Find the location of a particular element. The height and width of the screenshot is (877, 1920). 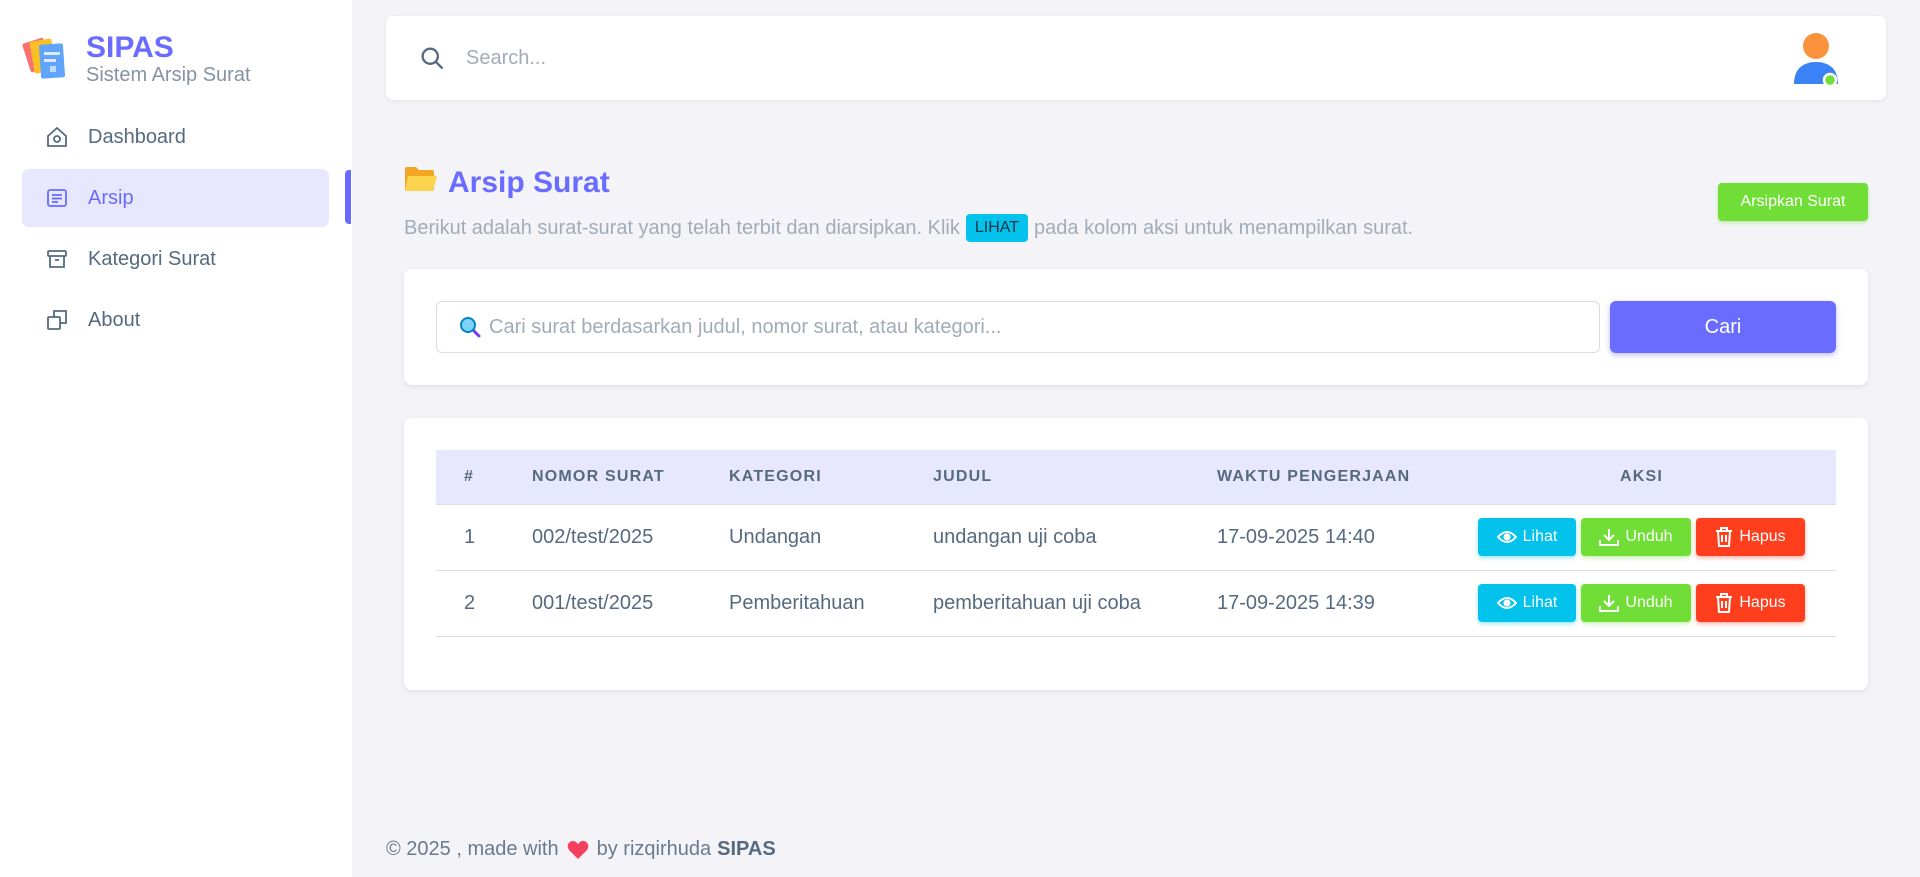

files-logo-icon is located at coordinates (50, 58).